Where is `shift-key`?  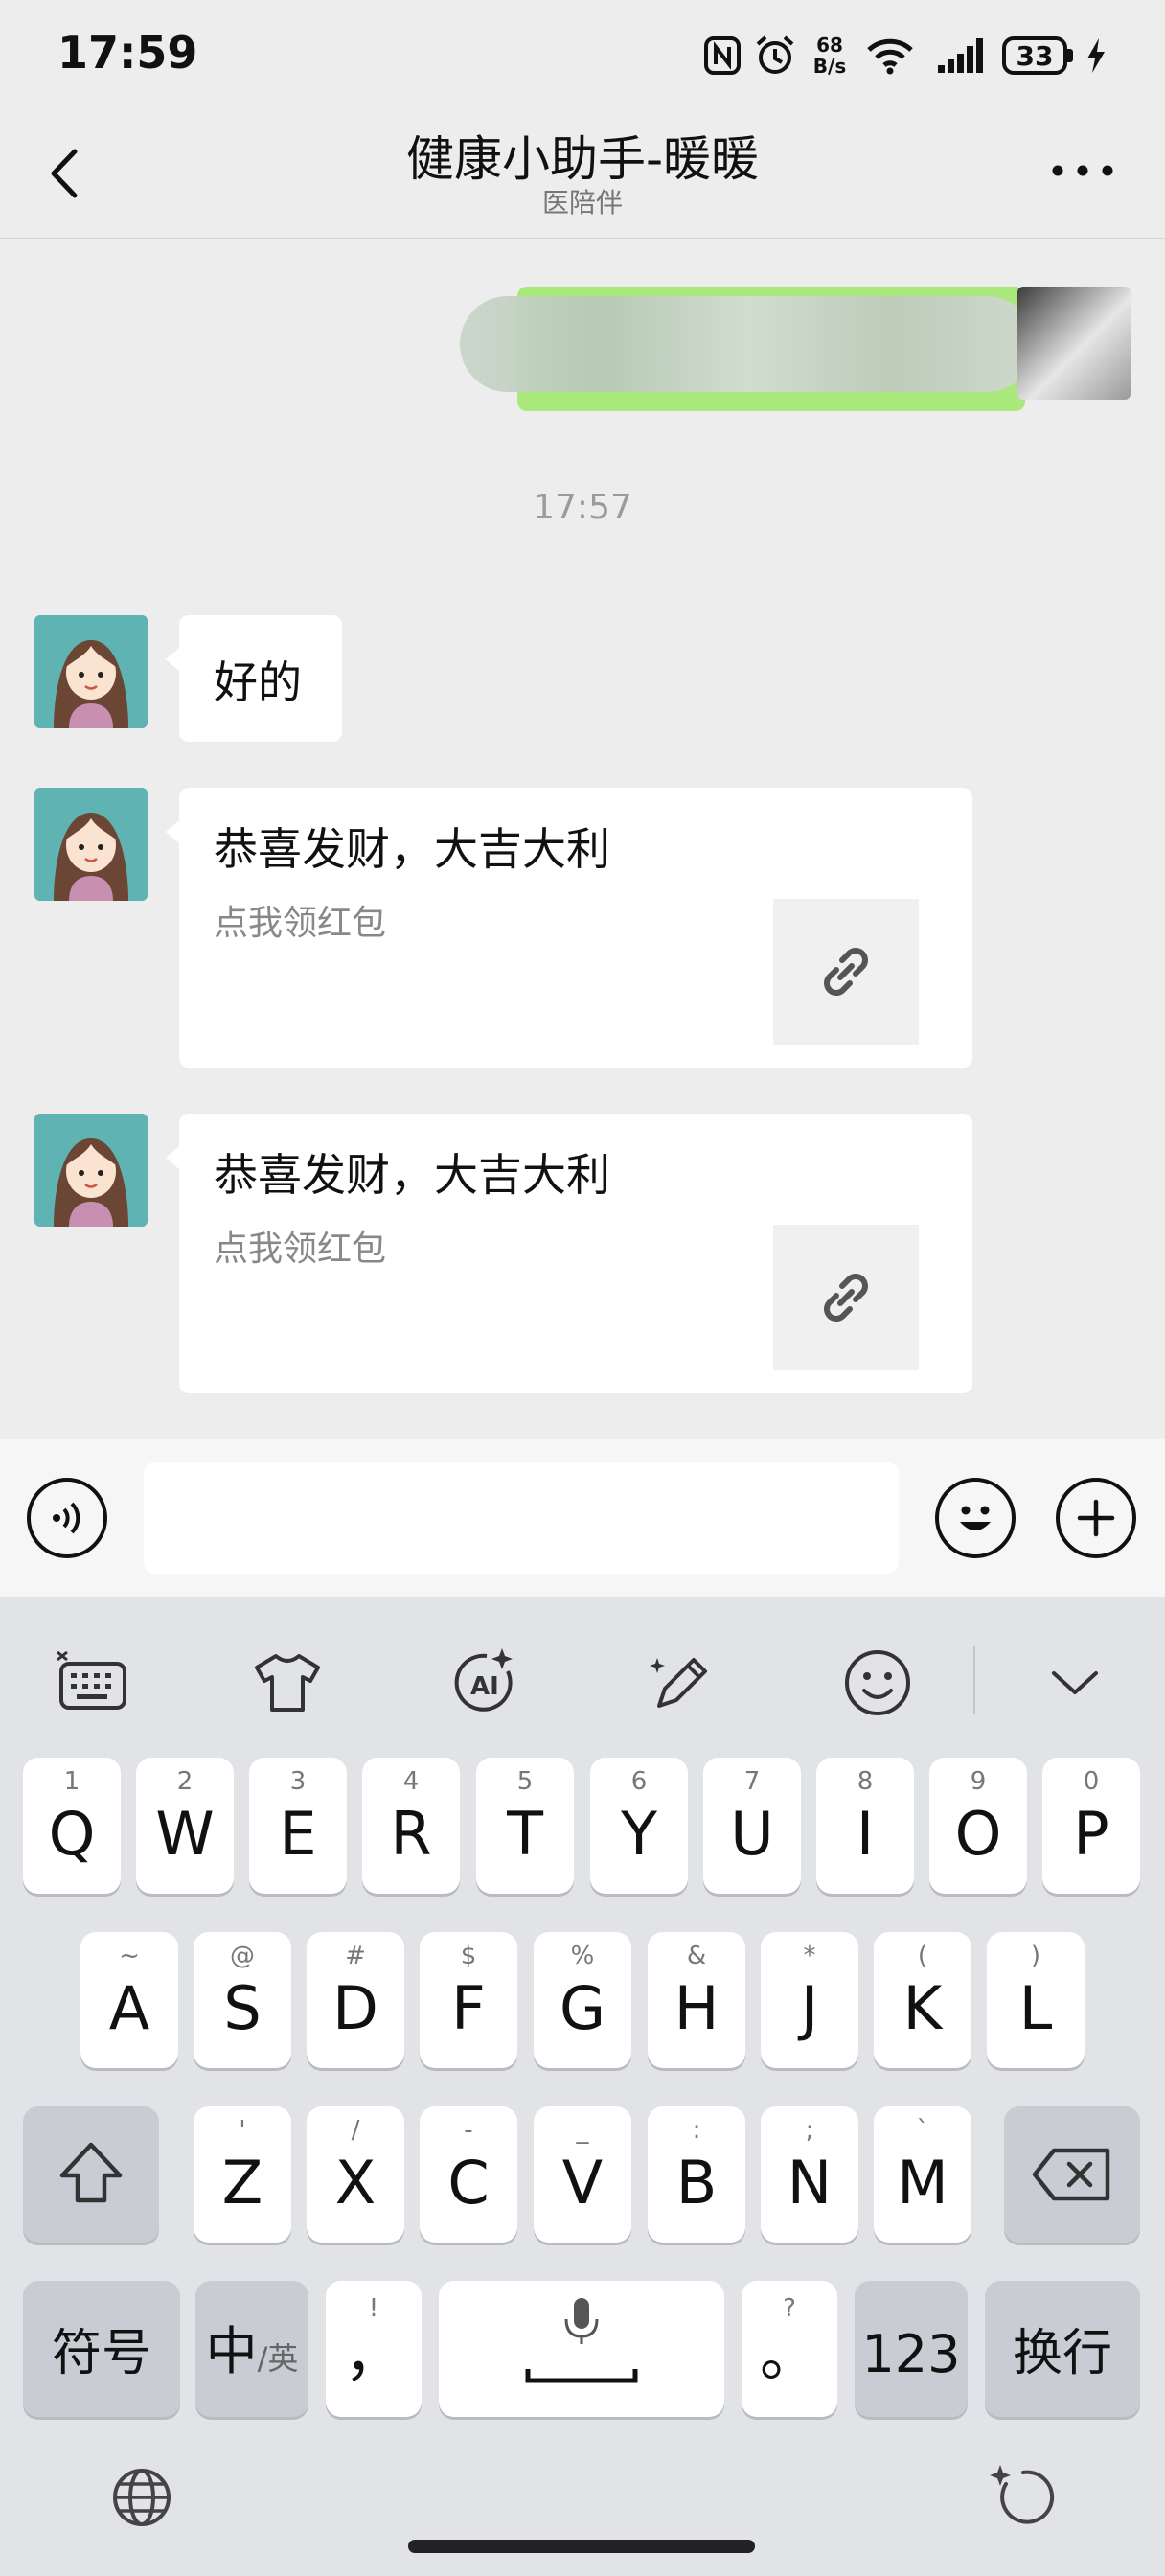 shift-key is located at coordinates (91, 2174).